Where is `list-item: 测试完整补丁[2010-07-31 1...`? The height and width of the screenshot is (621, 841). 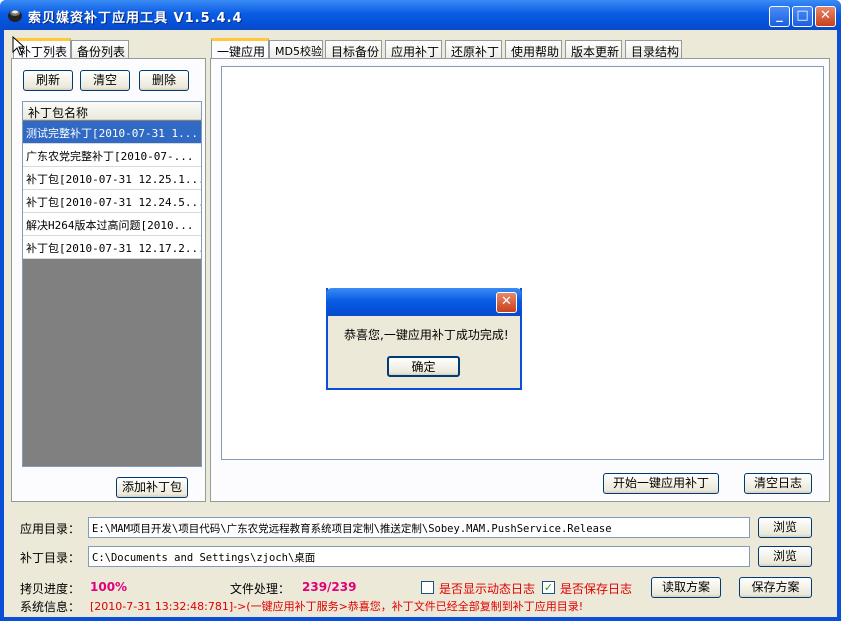
list-item: 测试完整补丁[2010-07-31 1... is located at coordinates (112, 132).